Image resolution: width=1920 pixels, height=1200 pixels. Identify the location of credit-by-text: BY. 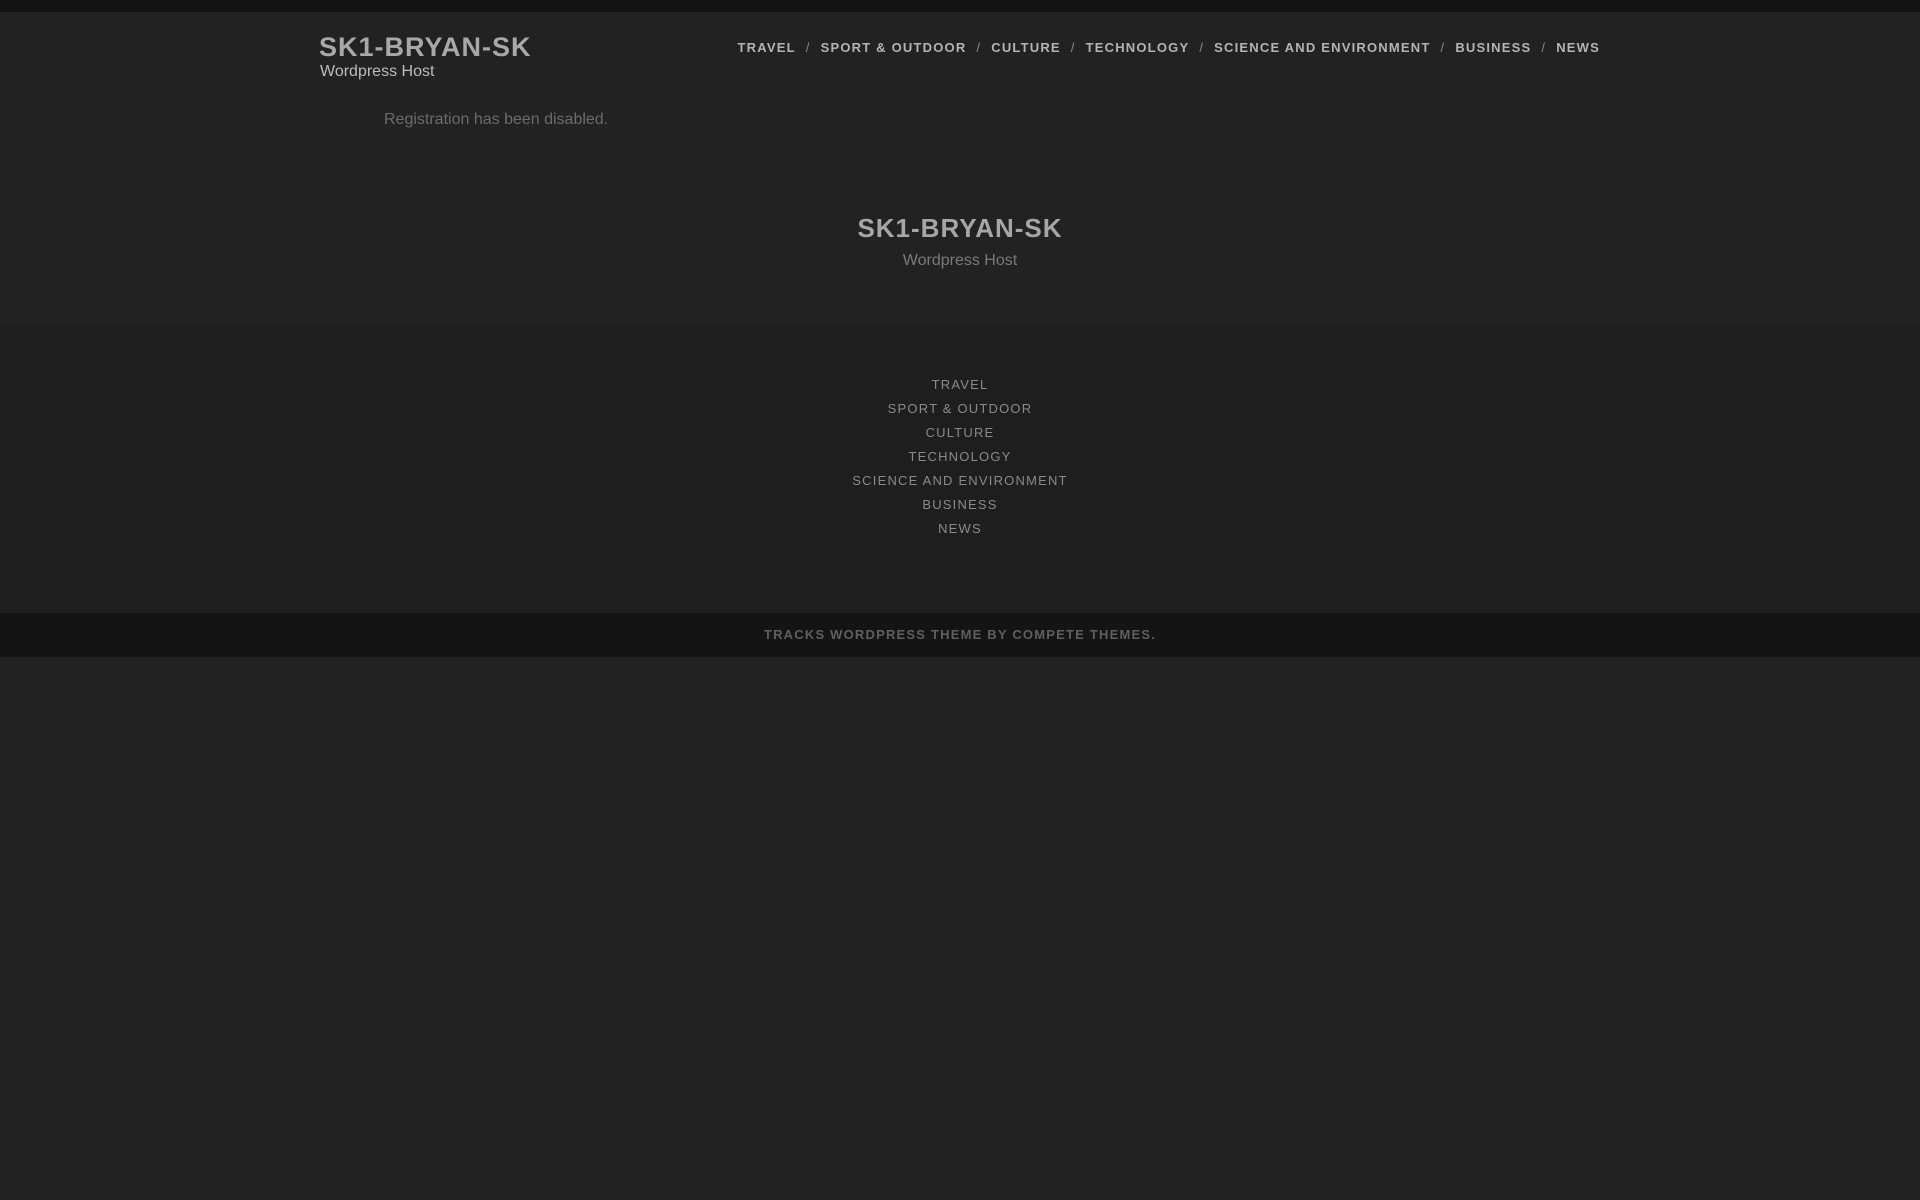
(997, 634).